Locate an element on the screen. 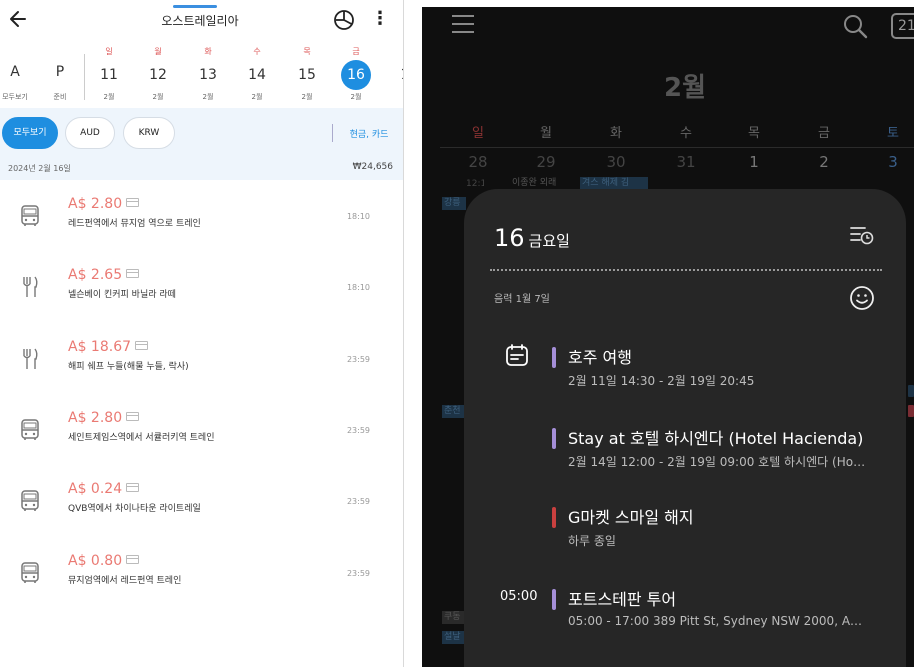 The width and height of the screenshot is (914, 667). weekday-label: 수 is located at coordinates (686, 133).